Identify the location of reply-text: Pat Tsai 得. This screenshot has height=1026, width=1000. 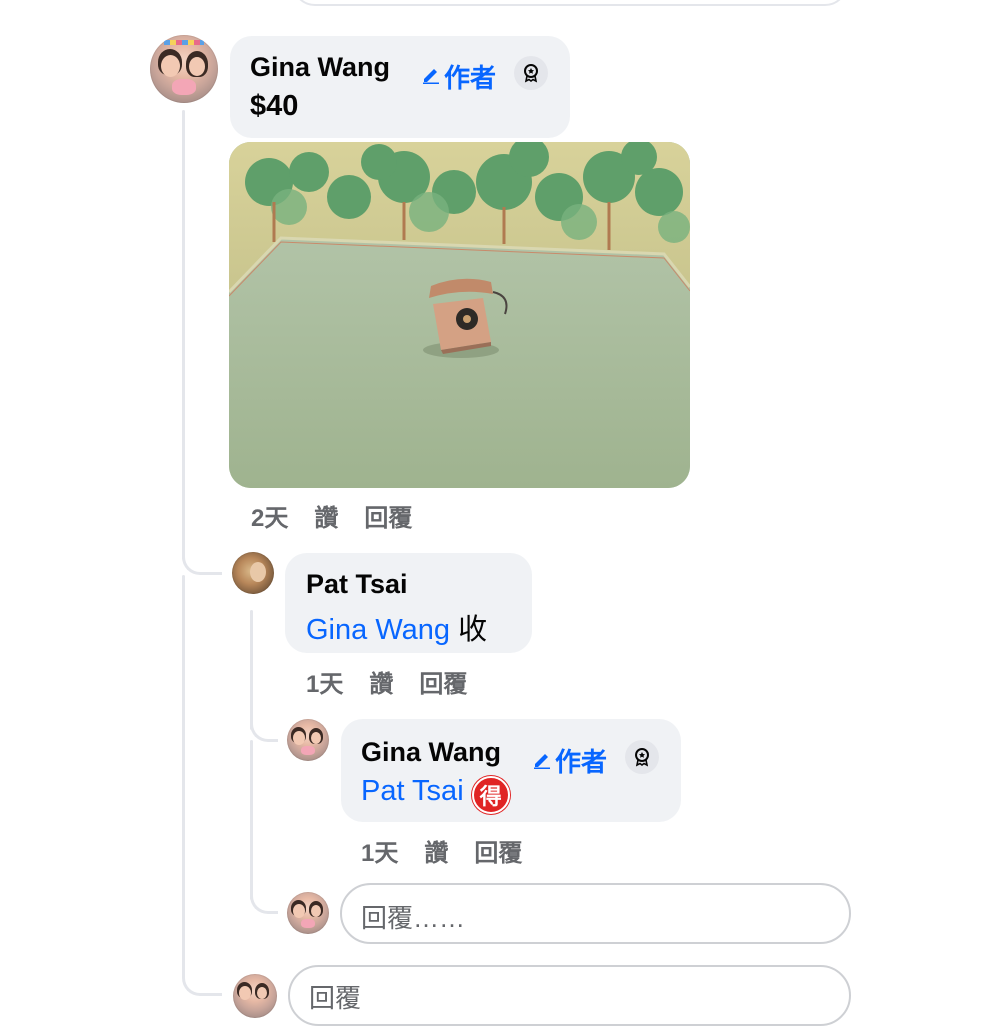
(435, 794).